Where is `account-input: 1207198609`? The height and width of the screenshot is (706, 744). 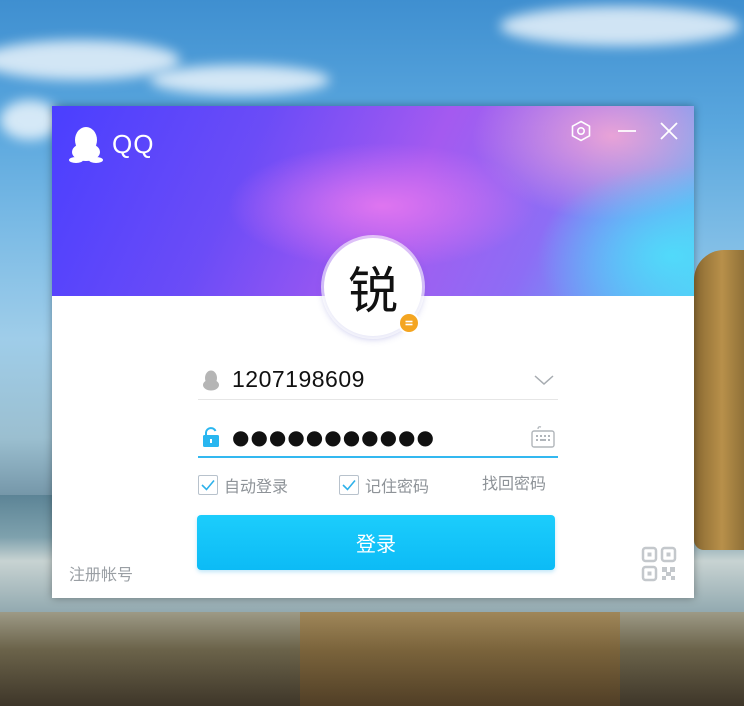
account-input: 1207198609 is located at coordinates (382, 379).